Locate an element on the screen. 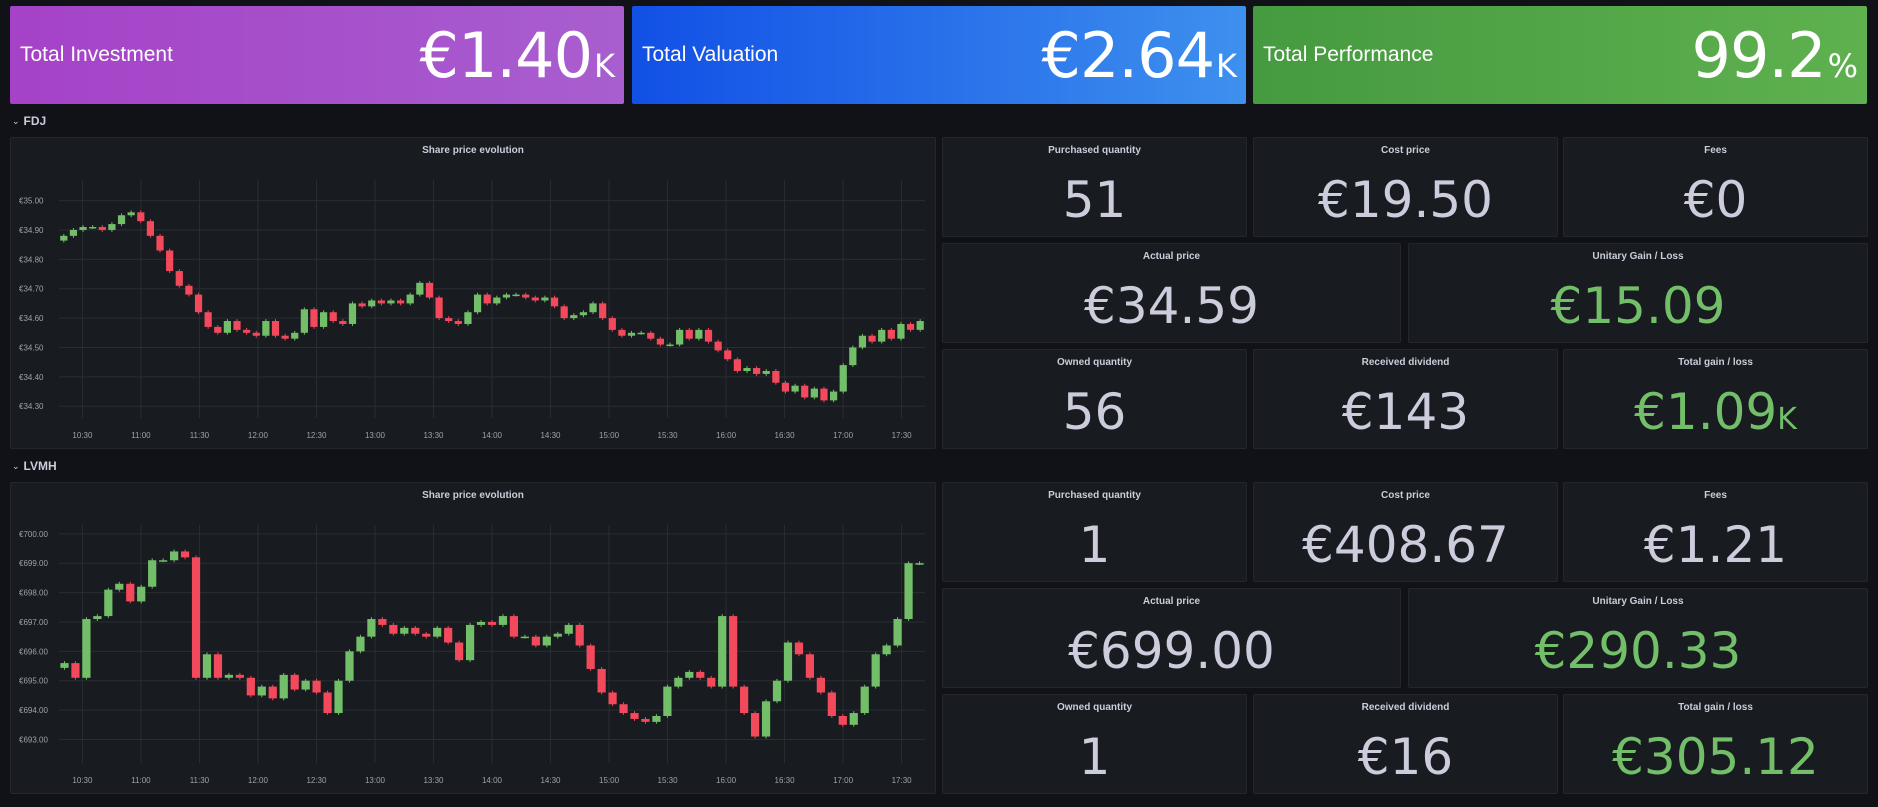 The height and width of the screenshot is (807, 1878). chevron-down-icon: ⌄ is located at coordinates (16, 120).